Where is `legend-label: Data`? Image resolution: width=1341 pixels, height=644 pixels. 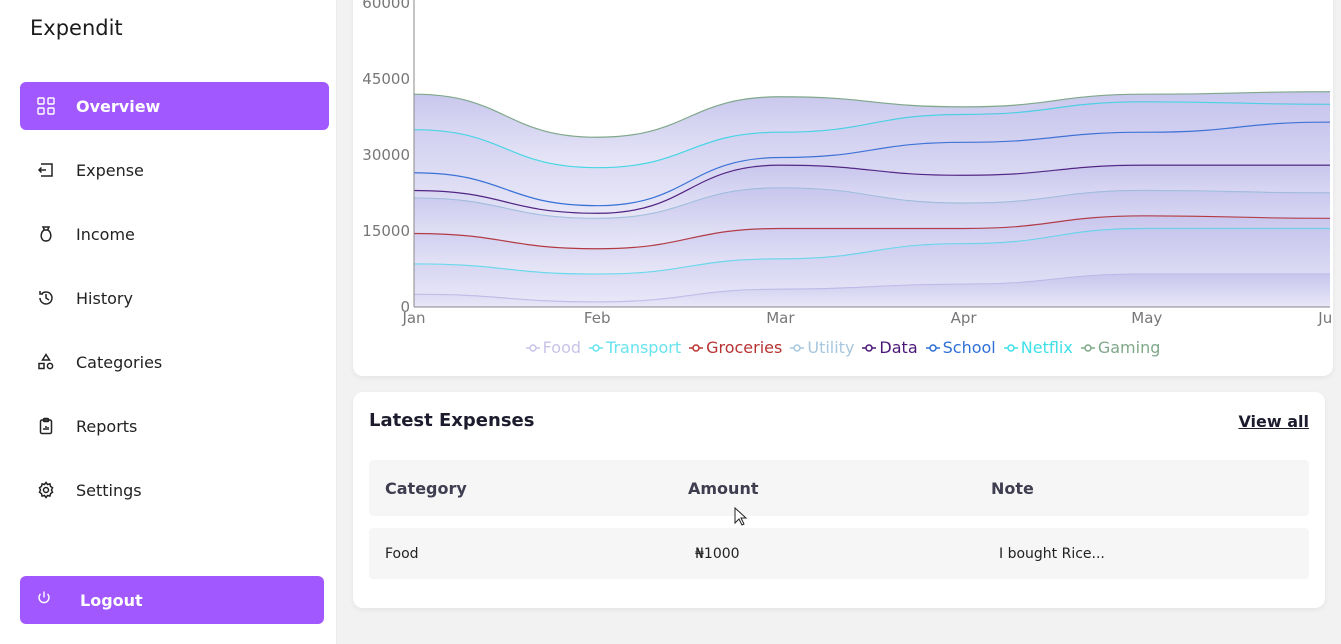 legend-label: Data is located at coordinates (898, 347).